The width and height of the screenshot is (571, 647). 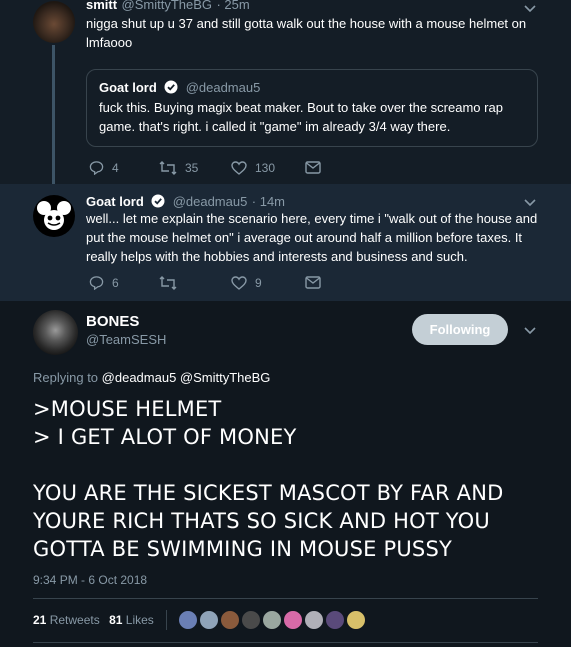 What do you see at coordinates (232, 6) in the screenshot?
I see `tweet-time: · 25m` at bounding box center [232, 6].